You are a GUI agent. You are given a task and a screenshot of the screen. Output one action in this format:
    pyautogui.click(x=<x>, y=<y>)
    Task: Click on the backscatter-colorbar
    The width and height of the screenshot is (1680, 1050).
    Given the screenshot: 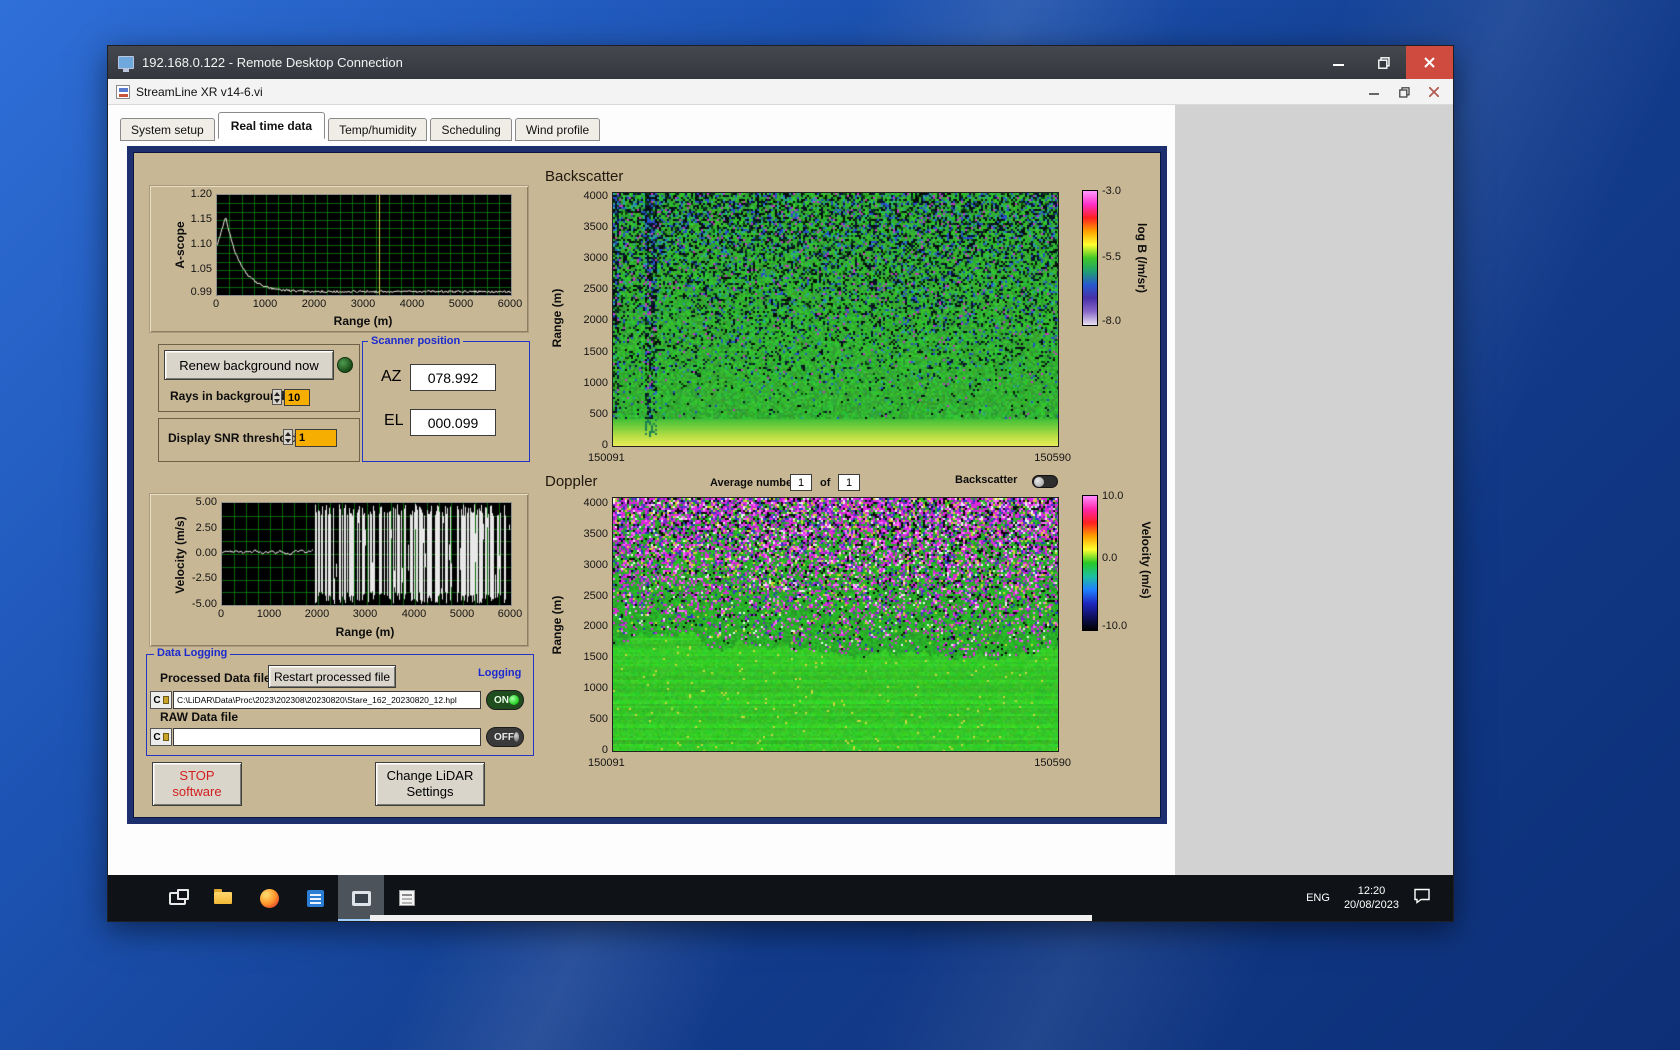 What is the action you would take?
    pyautogui.click(x=1090, y=258)
    